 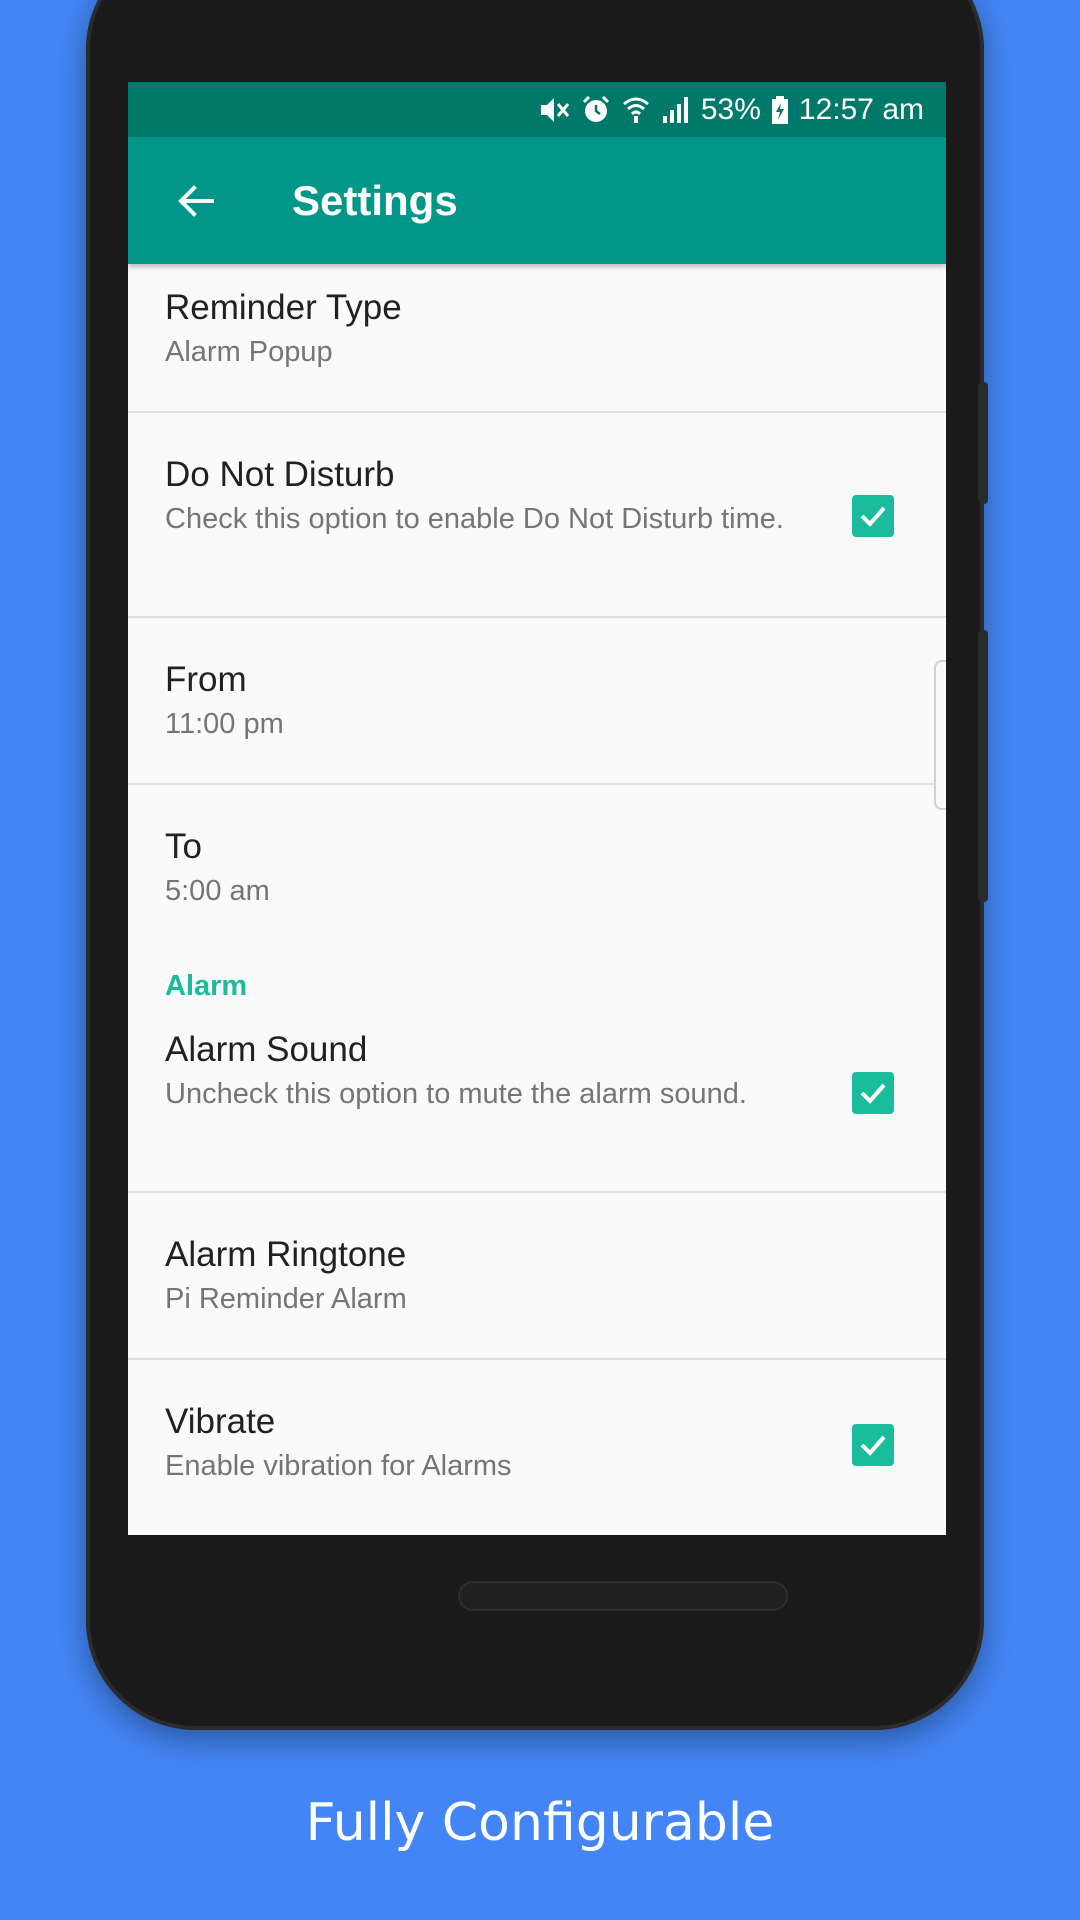 I want to click on setting-alarm-ringtone: Alarm Ringtone Pi Reminder Alarm, so click(x=537, y=1276).